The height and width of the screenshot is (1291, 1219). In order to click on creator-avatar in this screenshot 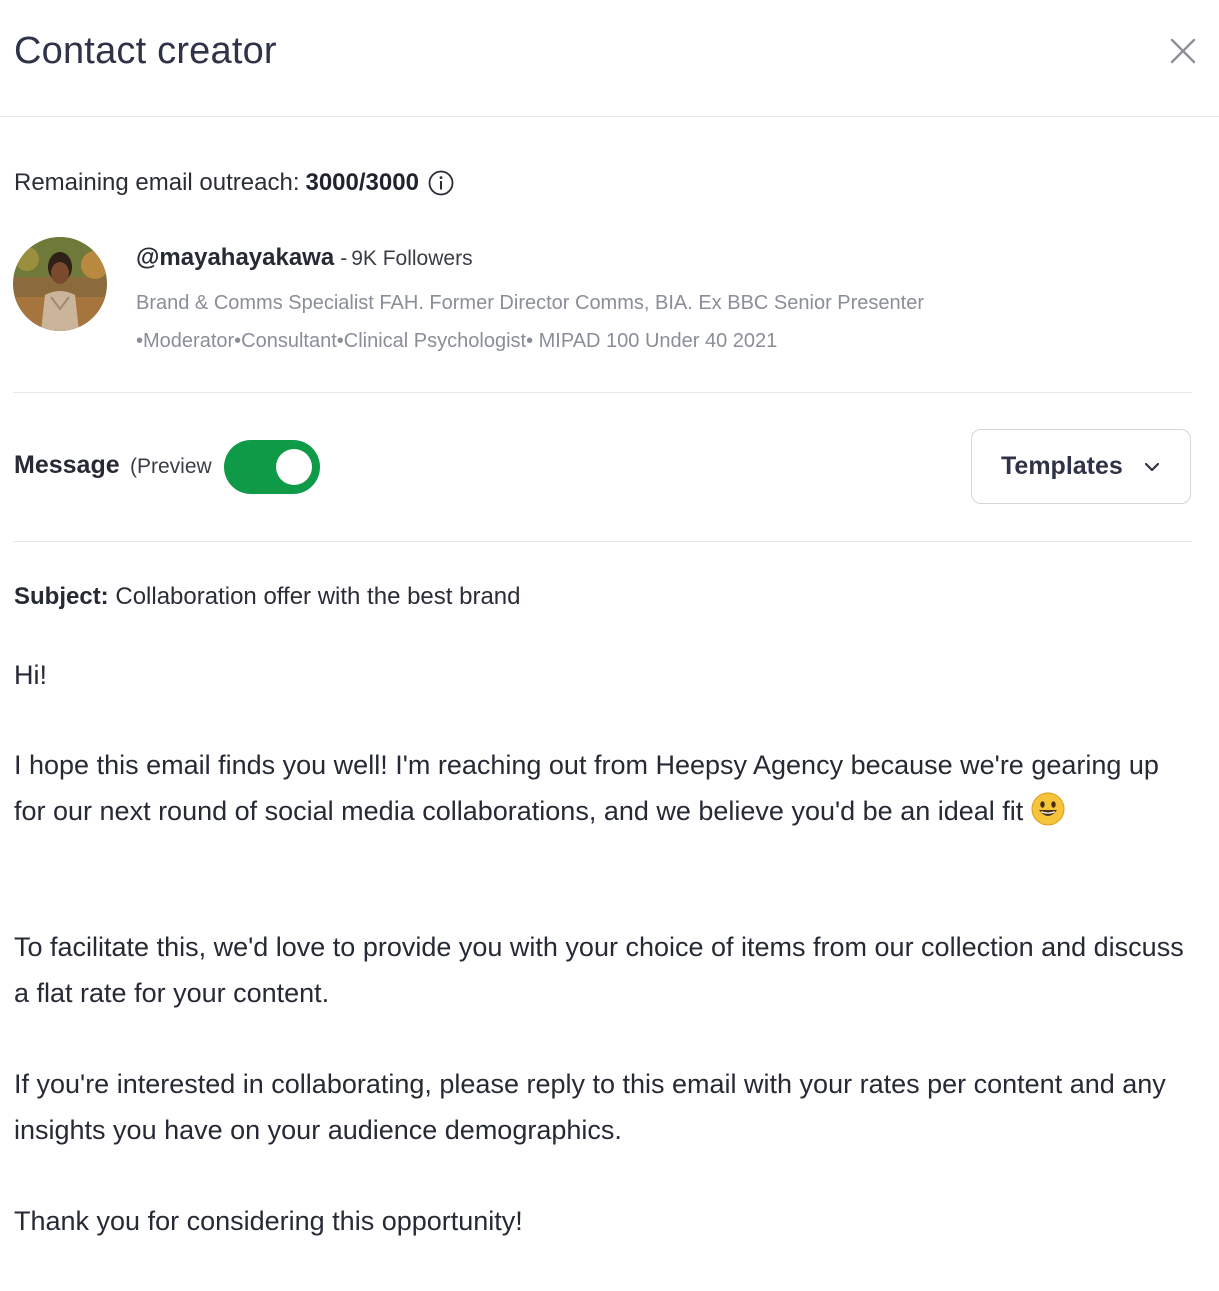, I will do `click(60, 284)`.